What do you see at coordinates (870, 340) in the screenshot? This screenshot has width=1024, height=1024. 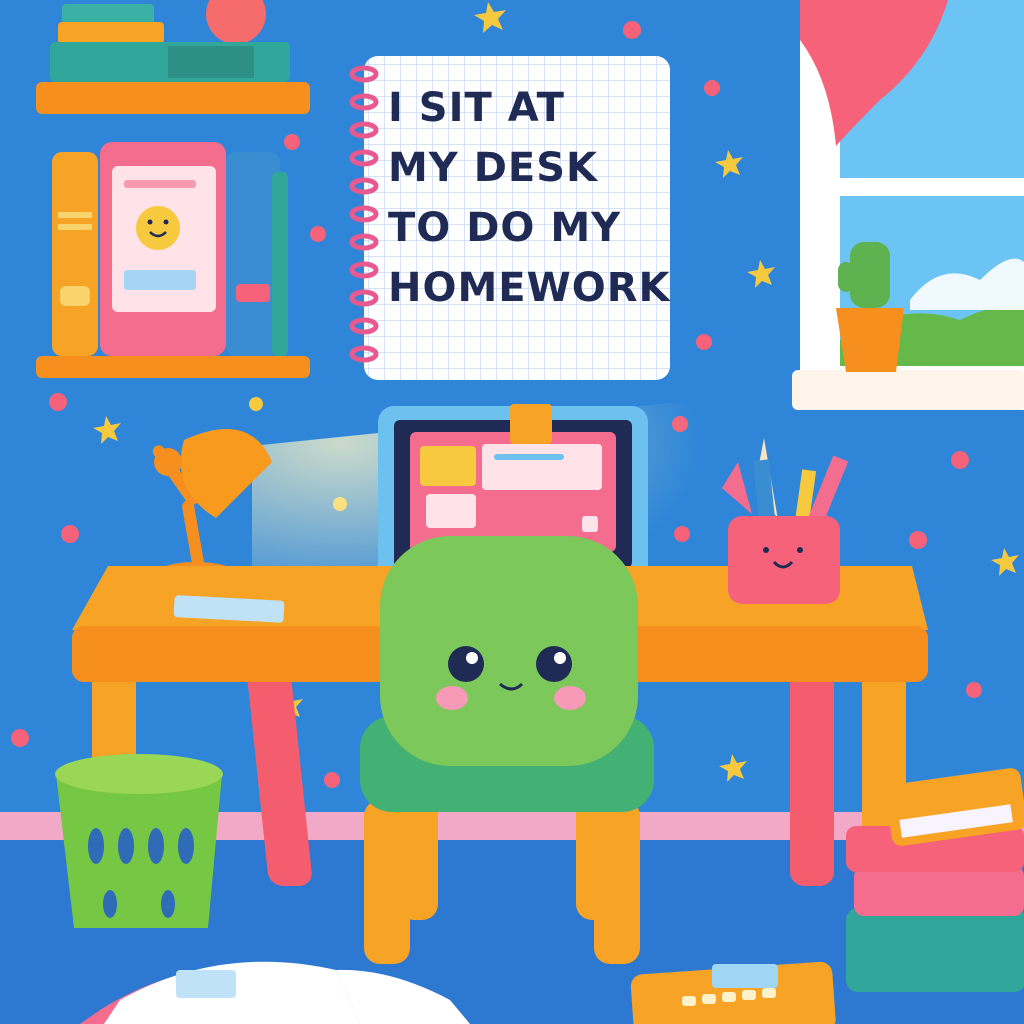 I see `plant-pot` at bounding box center [870, 340].